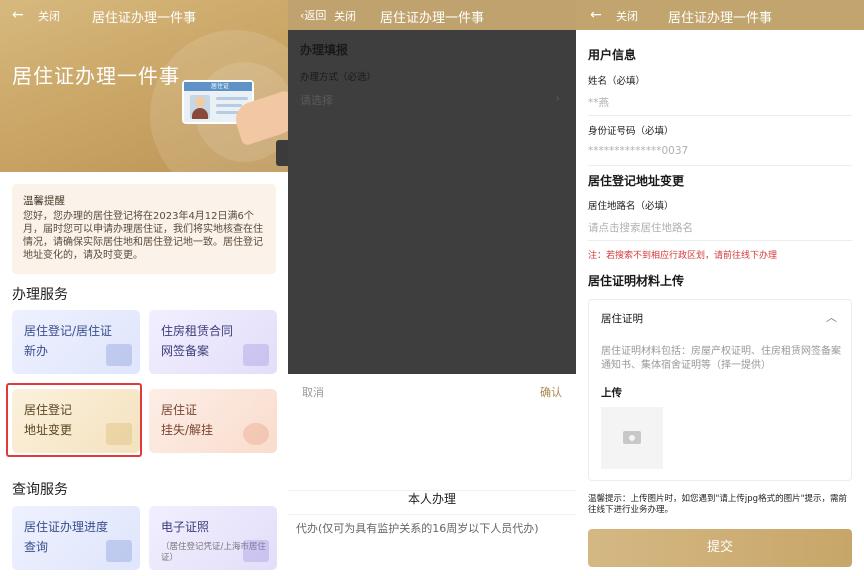 The image size is (864, 576). Describe the element at coordinates (551, 392) in the screenshot. I see `confirm-button: 确认` at that location.